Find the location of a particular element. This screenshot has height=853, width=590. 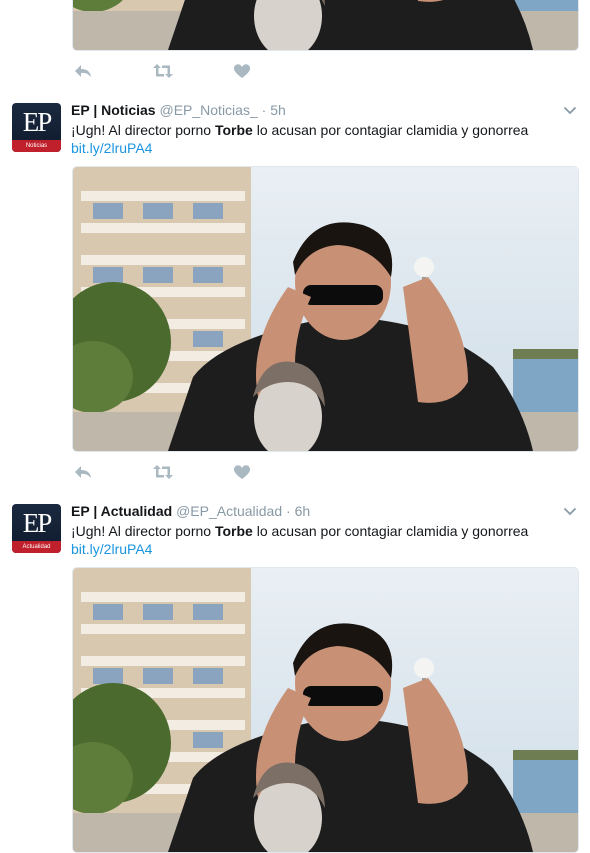

tweet-header: EP | Noticias @EP_Noticias_ · 5h is located at coordinates (178, 110).